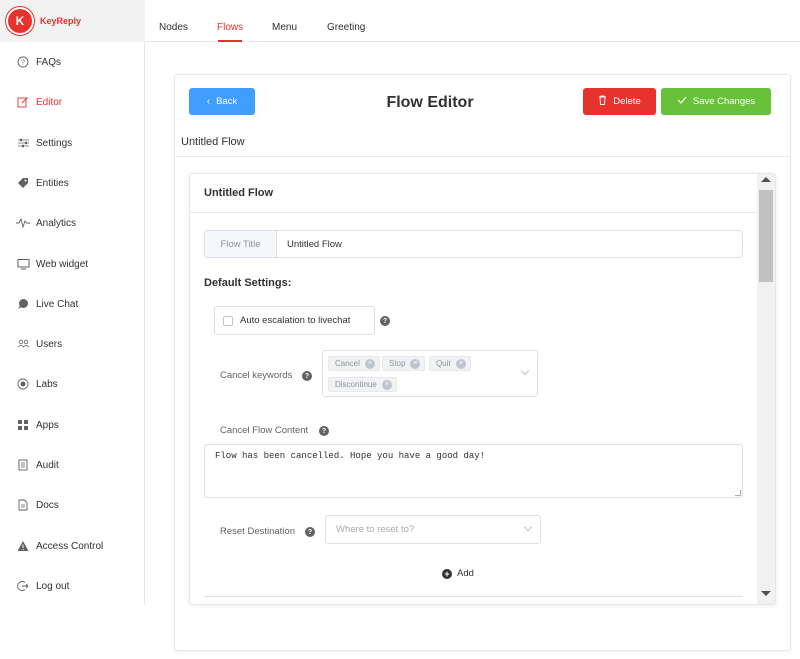 The image size is (800, 659). Describe the element at coordinates (766, 236) in the screenshot. I see `scrollbar-thumb` at that location.